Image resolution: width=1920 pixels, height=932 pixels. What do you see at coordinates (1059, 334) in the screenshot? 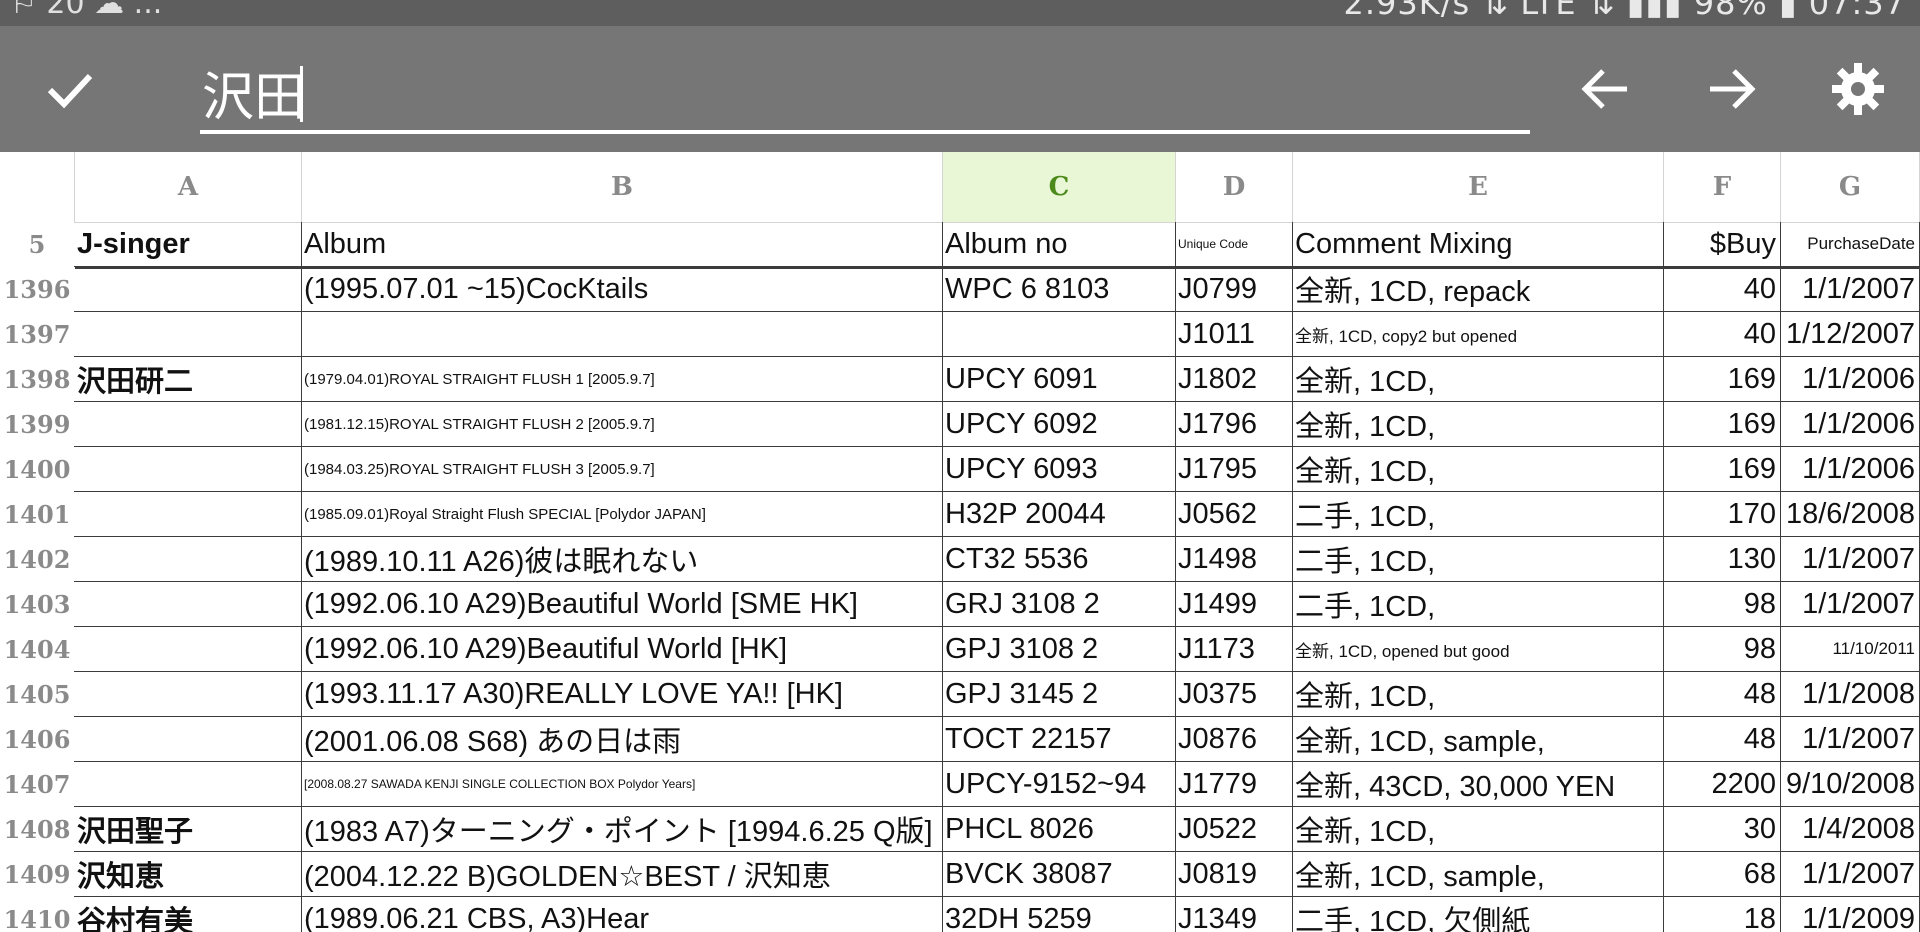
I see `cell-c` at bounding box center [1059, 334].